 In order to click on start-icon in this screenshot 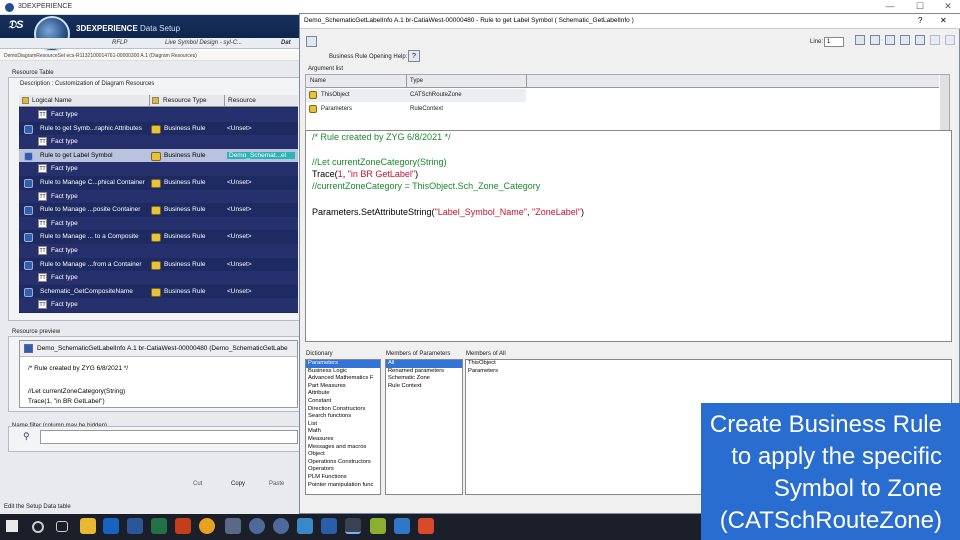, I will do `click(12, 526)`.